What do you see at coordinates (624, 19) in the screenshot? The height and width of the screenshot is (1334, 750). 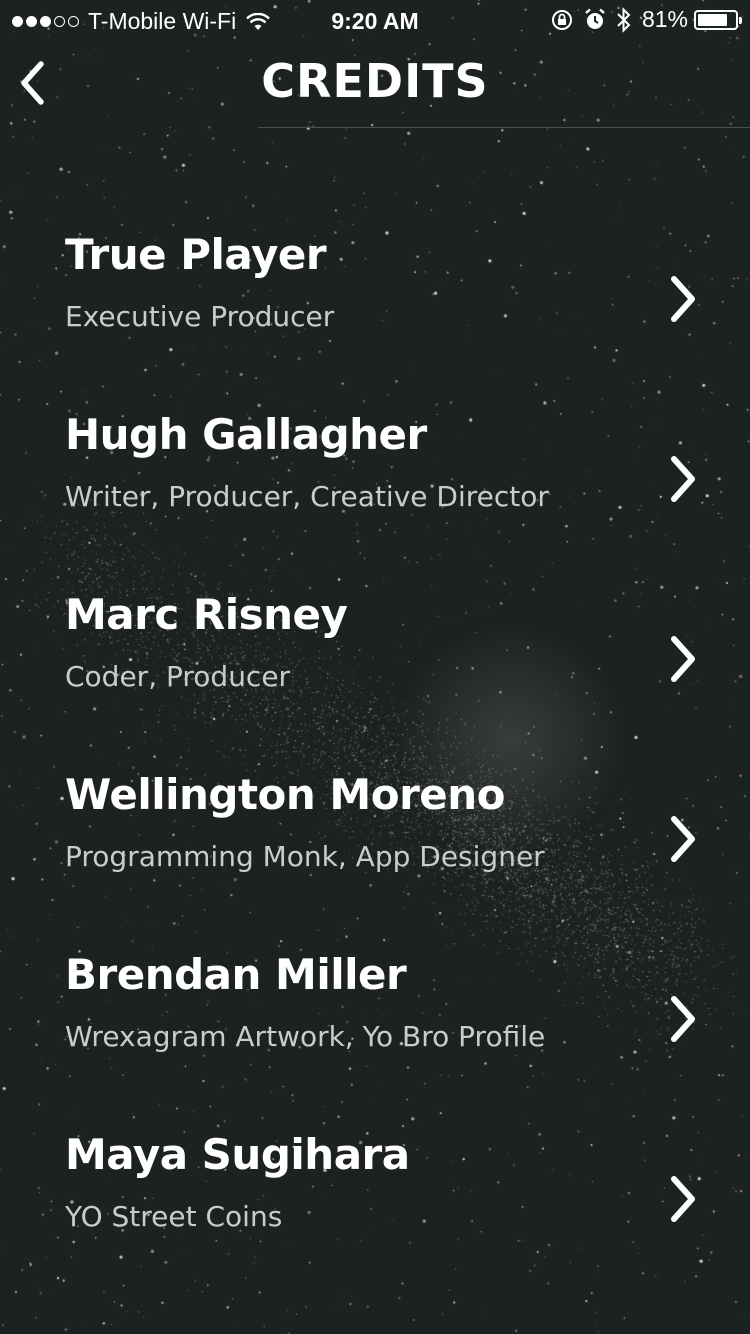 I see `bluetooth-icon` at bounding box center [624, 19].